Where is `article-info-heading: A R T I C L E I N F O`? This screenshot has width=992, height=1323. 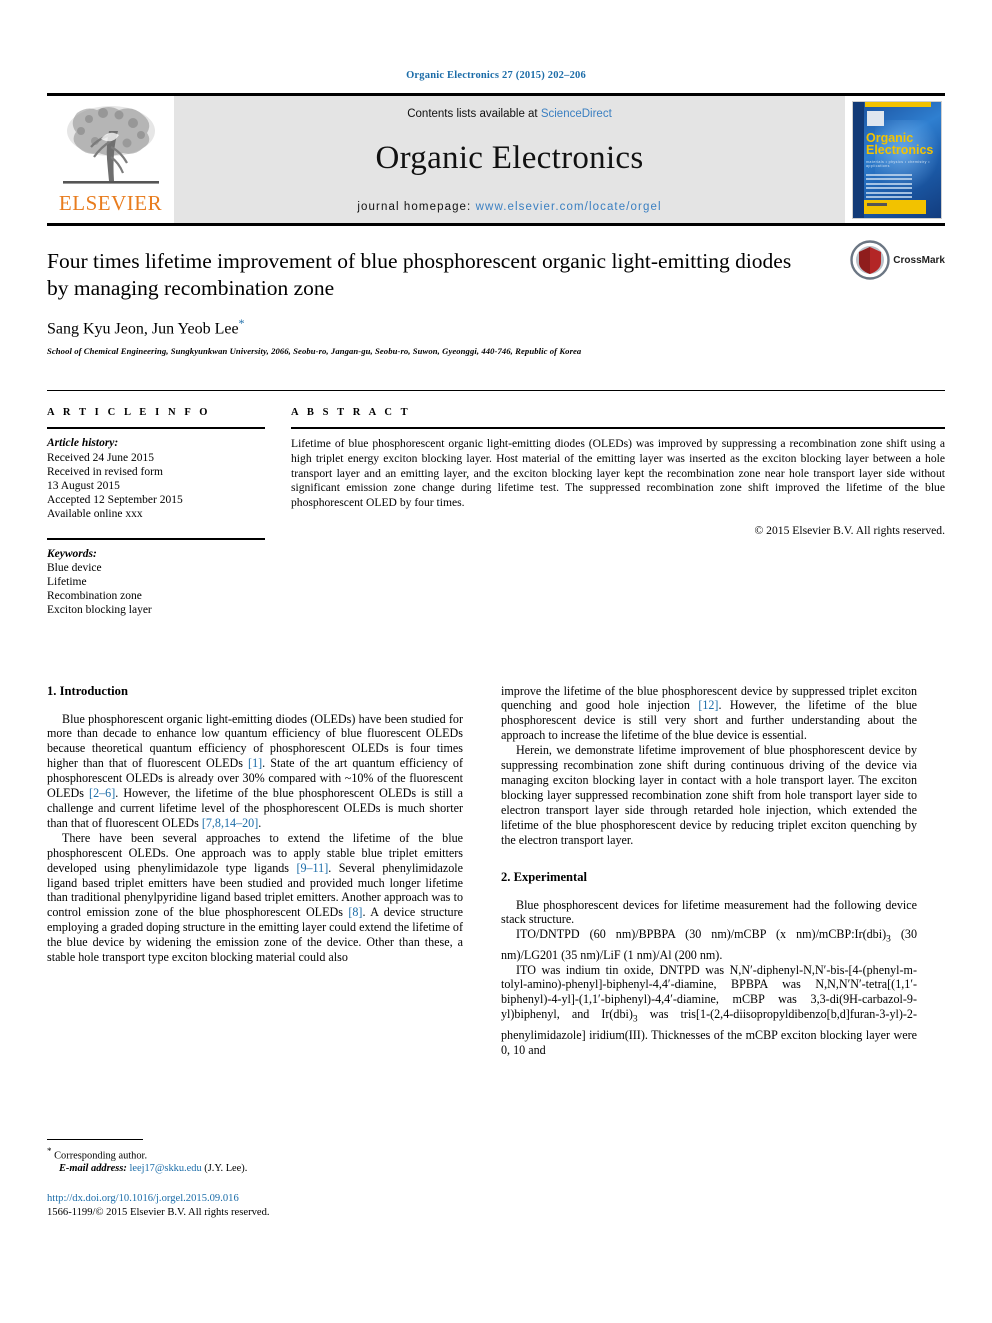 article-info-heading: A R T I C L E I N F O is located at coordinates (129, 413).